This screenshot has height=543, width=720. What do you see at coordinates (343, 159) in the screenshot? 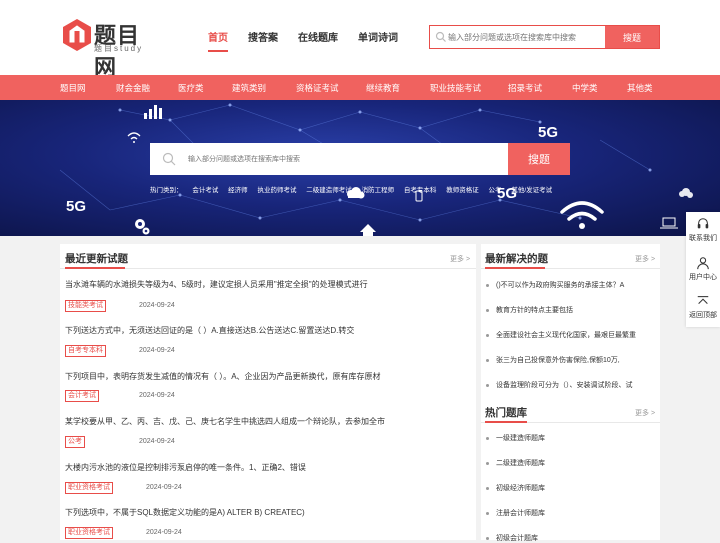
I see `hero-search-input` at bounding box center [343, 159].